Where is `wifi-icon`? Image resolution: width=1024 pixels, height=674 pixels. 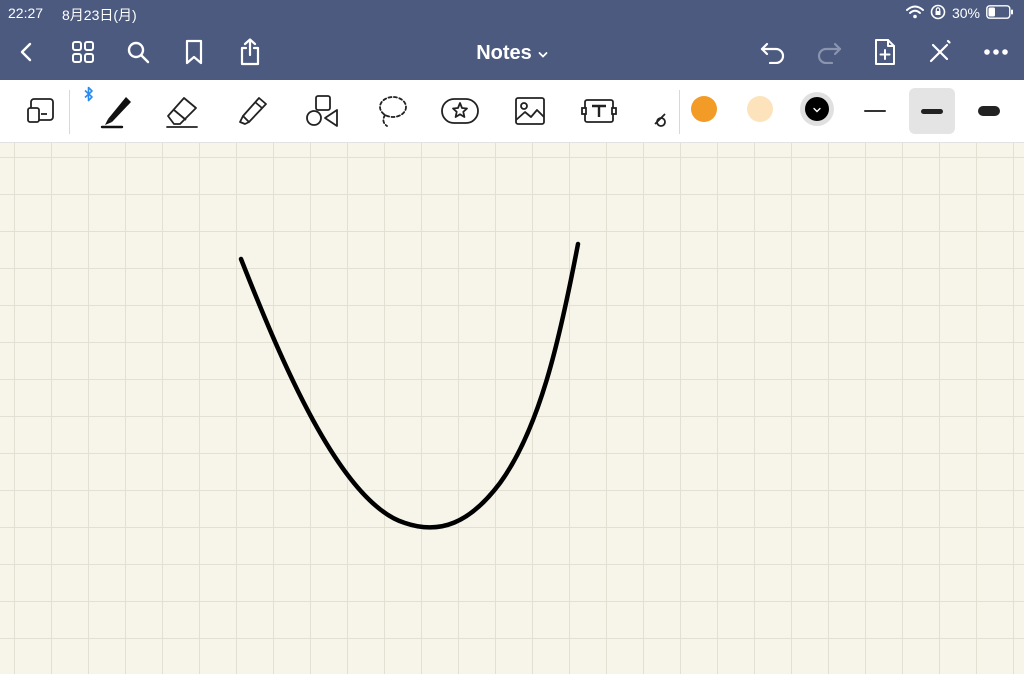 wifi-icon is located at coordinates (914, 13).